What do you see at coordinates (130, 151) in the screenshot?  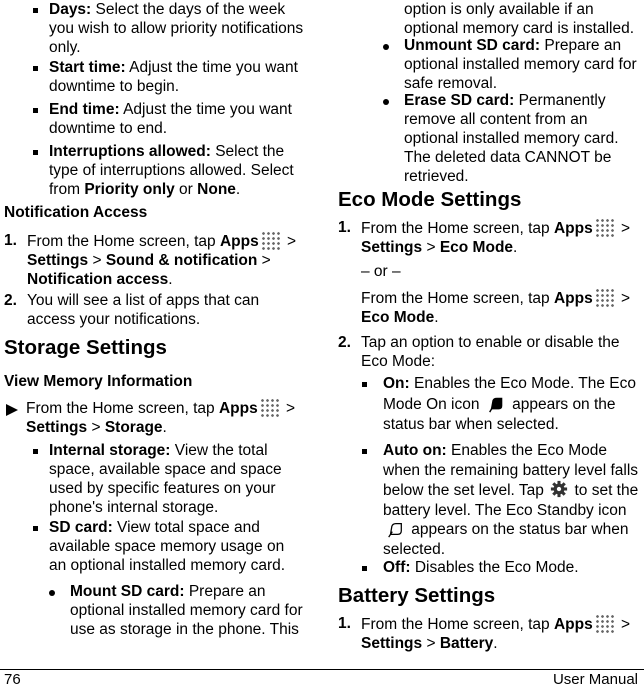 I see `item-label: Interruptions allowed:` at bounding box center [130, 151].